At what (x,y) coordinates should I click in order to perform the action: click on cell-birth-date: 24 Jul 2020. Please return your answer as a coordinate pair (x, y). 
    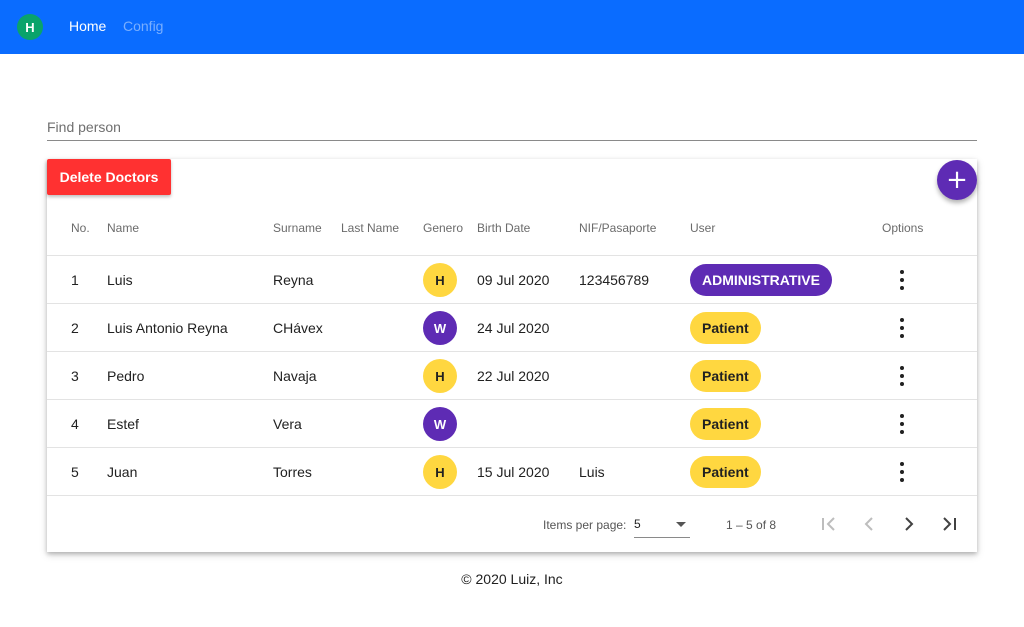
    Looking at the image, I should click on (513, 328).